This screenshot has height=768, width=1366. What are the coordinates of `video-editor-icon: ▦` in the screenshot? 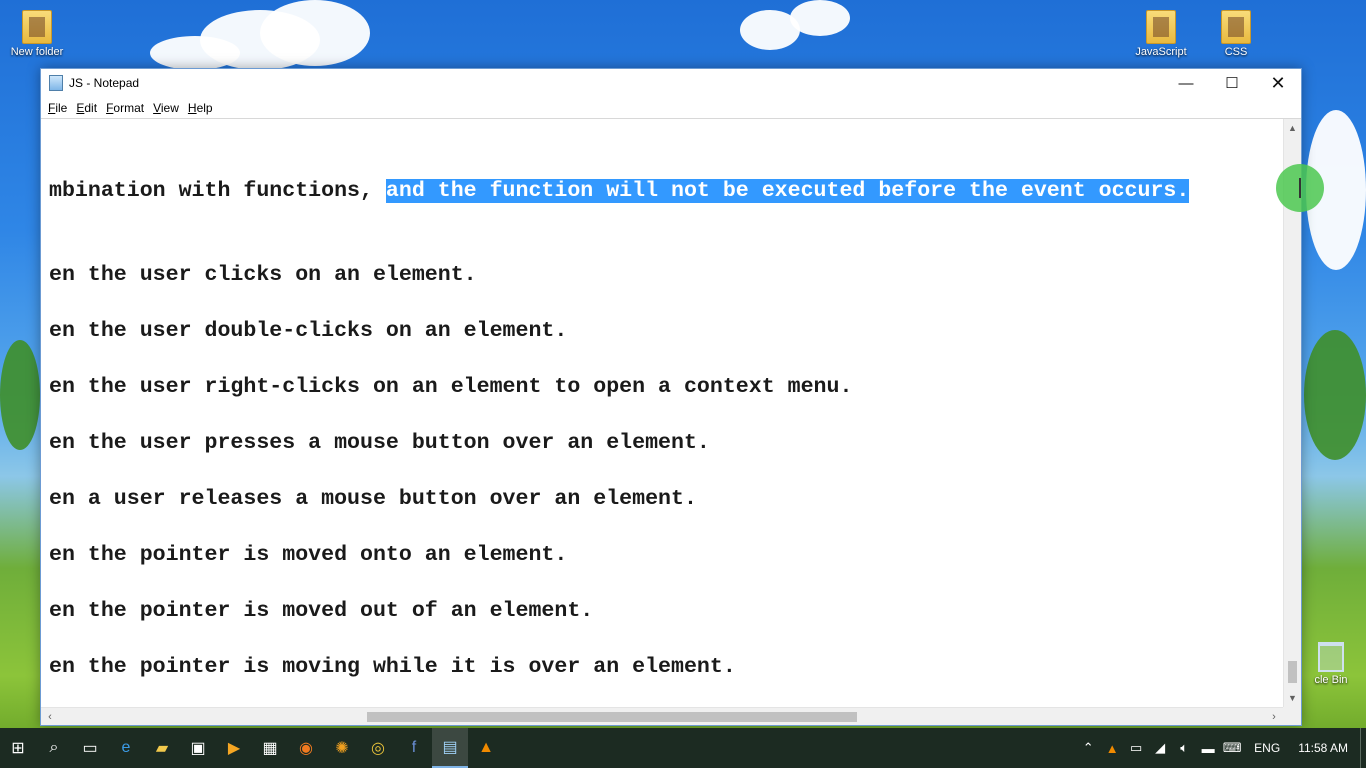 It's located at (270, 748).